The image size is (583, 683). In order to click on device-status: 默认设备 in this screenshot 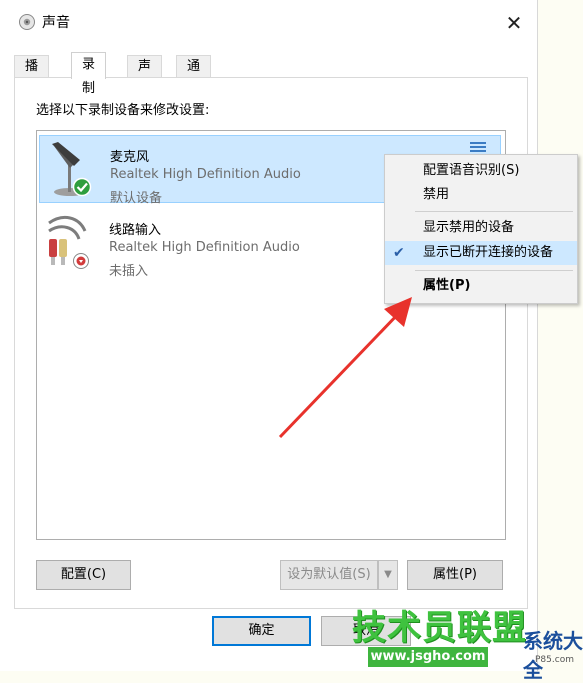, I will do `click(136, 198)`.